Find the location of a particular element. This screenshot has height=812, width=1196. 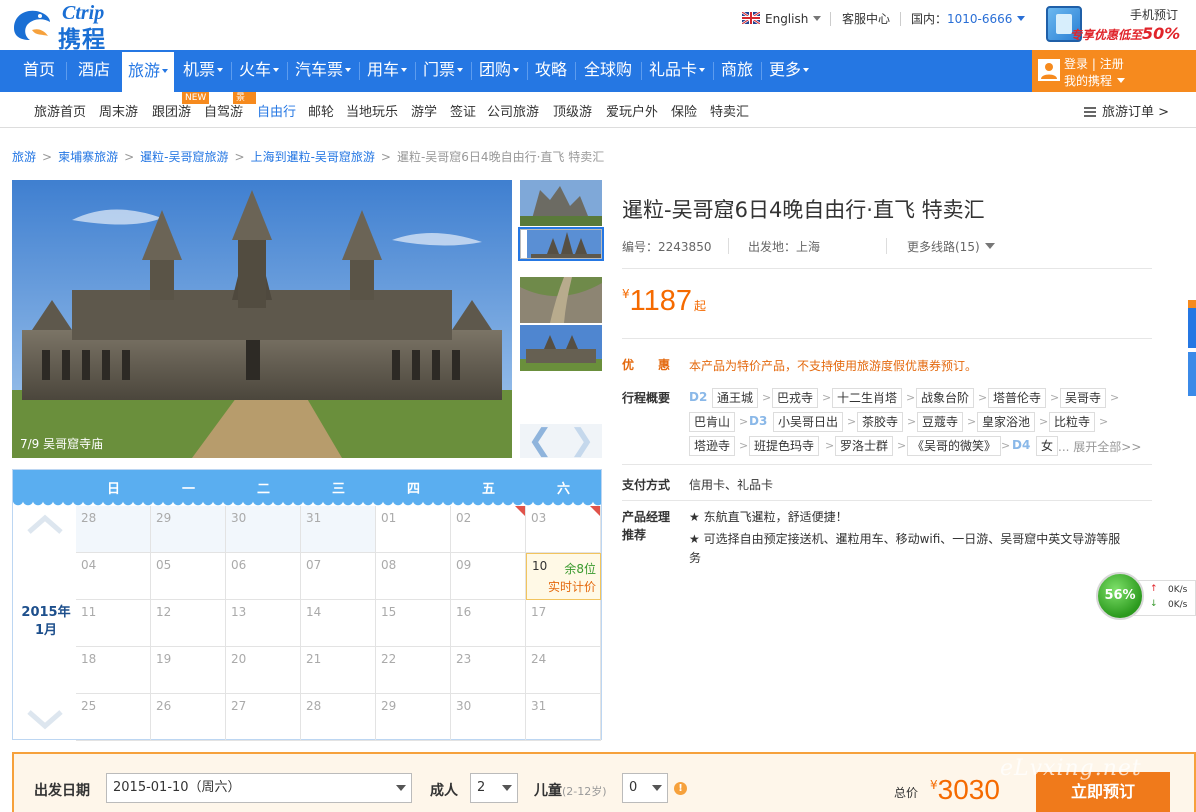

nav-tickets: 门票 is located at coordinates (443, 71).